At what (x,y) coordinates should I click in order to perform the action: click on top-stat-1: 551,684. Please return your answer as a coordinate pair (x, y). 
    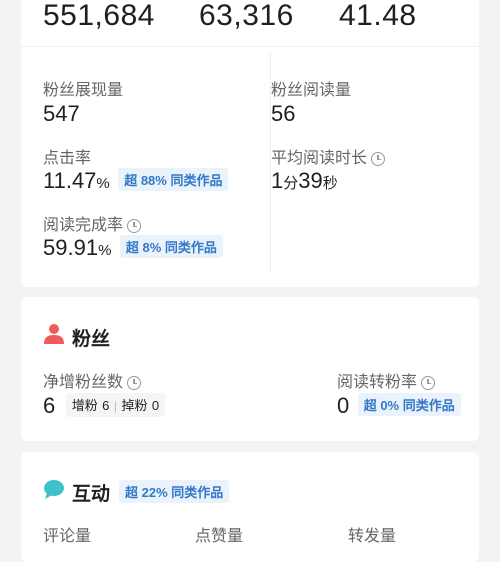
    Looking at the image, I should click on (99, 16).